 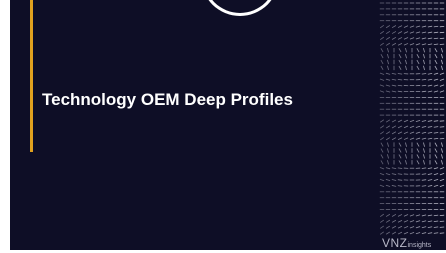 What do you see at coordinates (240, 8) in the screenshot?
I see `ring-graphic` at bounding box center [240, 8].